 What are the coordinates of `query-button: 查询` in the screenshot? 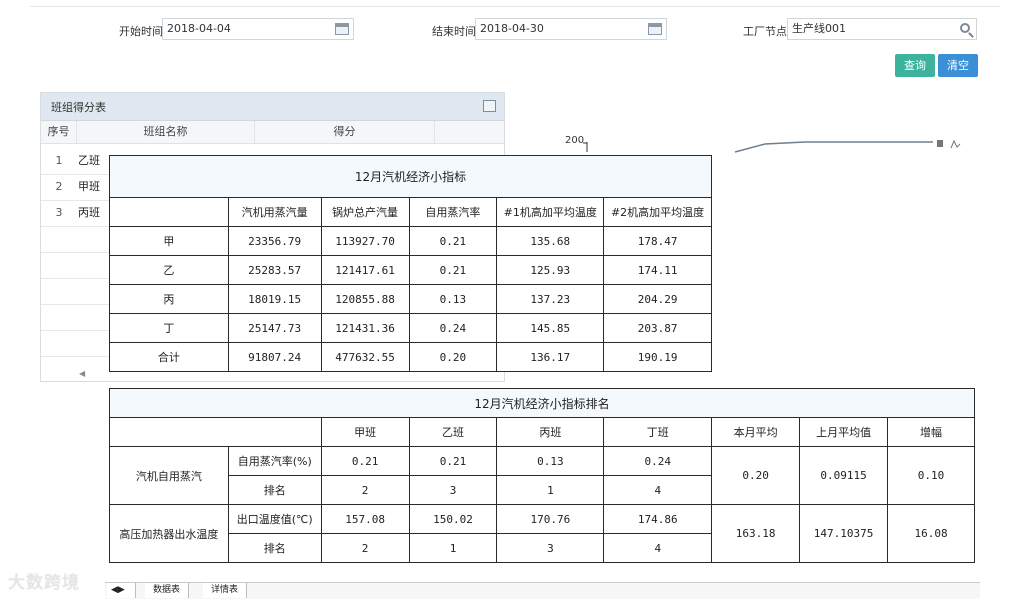 It's located at (915, 65).